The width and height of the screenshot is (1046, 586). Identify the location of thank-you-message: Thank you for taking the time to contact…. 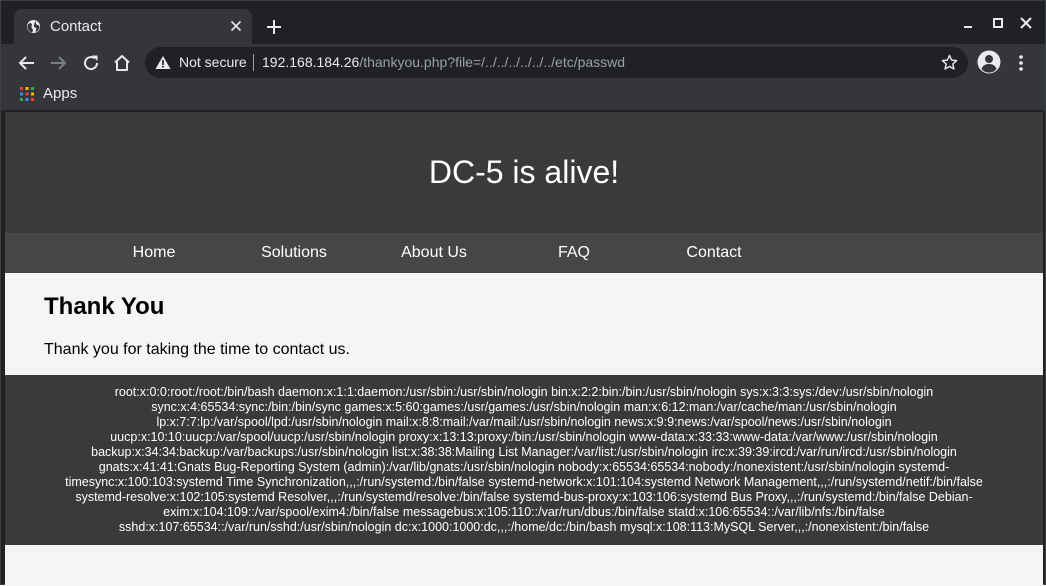
(197, 349).